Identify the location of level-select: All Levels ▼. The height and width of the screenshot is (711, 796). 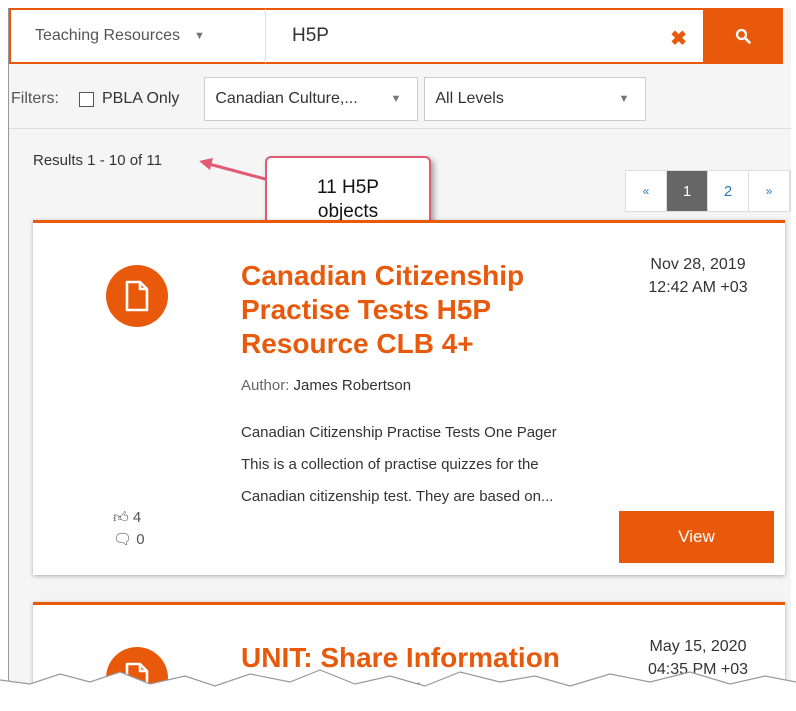
(535, 99).